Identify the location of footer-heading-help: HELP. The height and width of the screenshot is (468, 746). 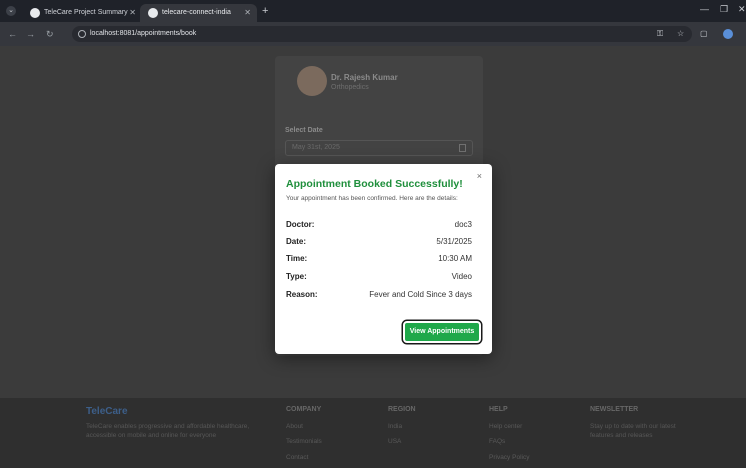
(498, 409).